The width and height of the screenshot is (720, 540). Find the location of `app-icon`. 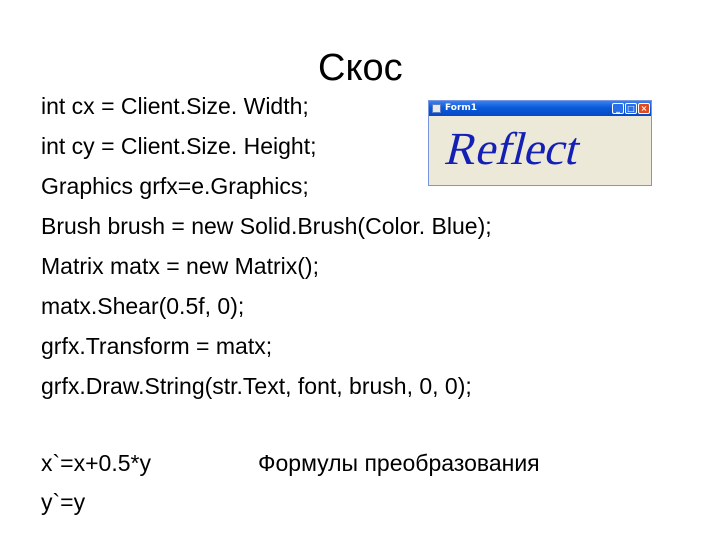

app-icon is located at coordinates (436, 108).